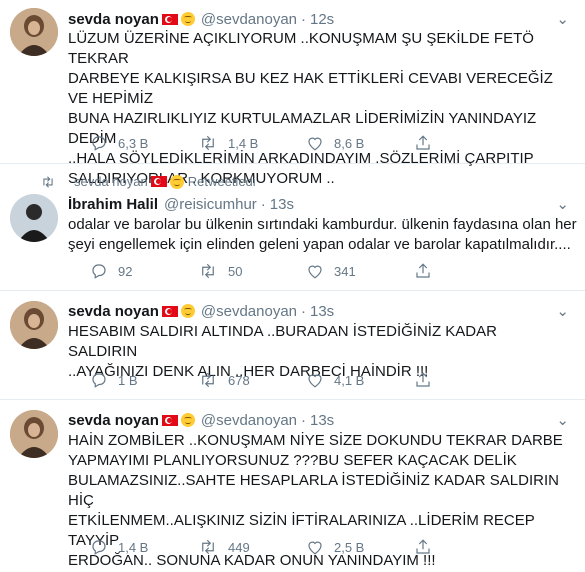 This screenshot has height=572, width=585. I want to click on reply-count: 1 B, so click(128, 380).